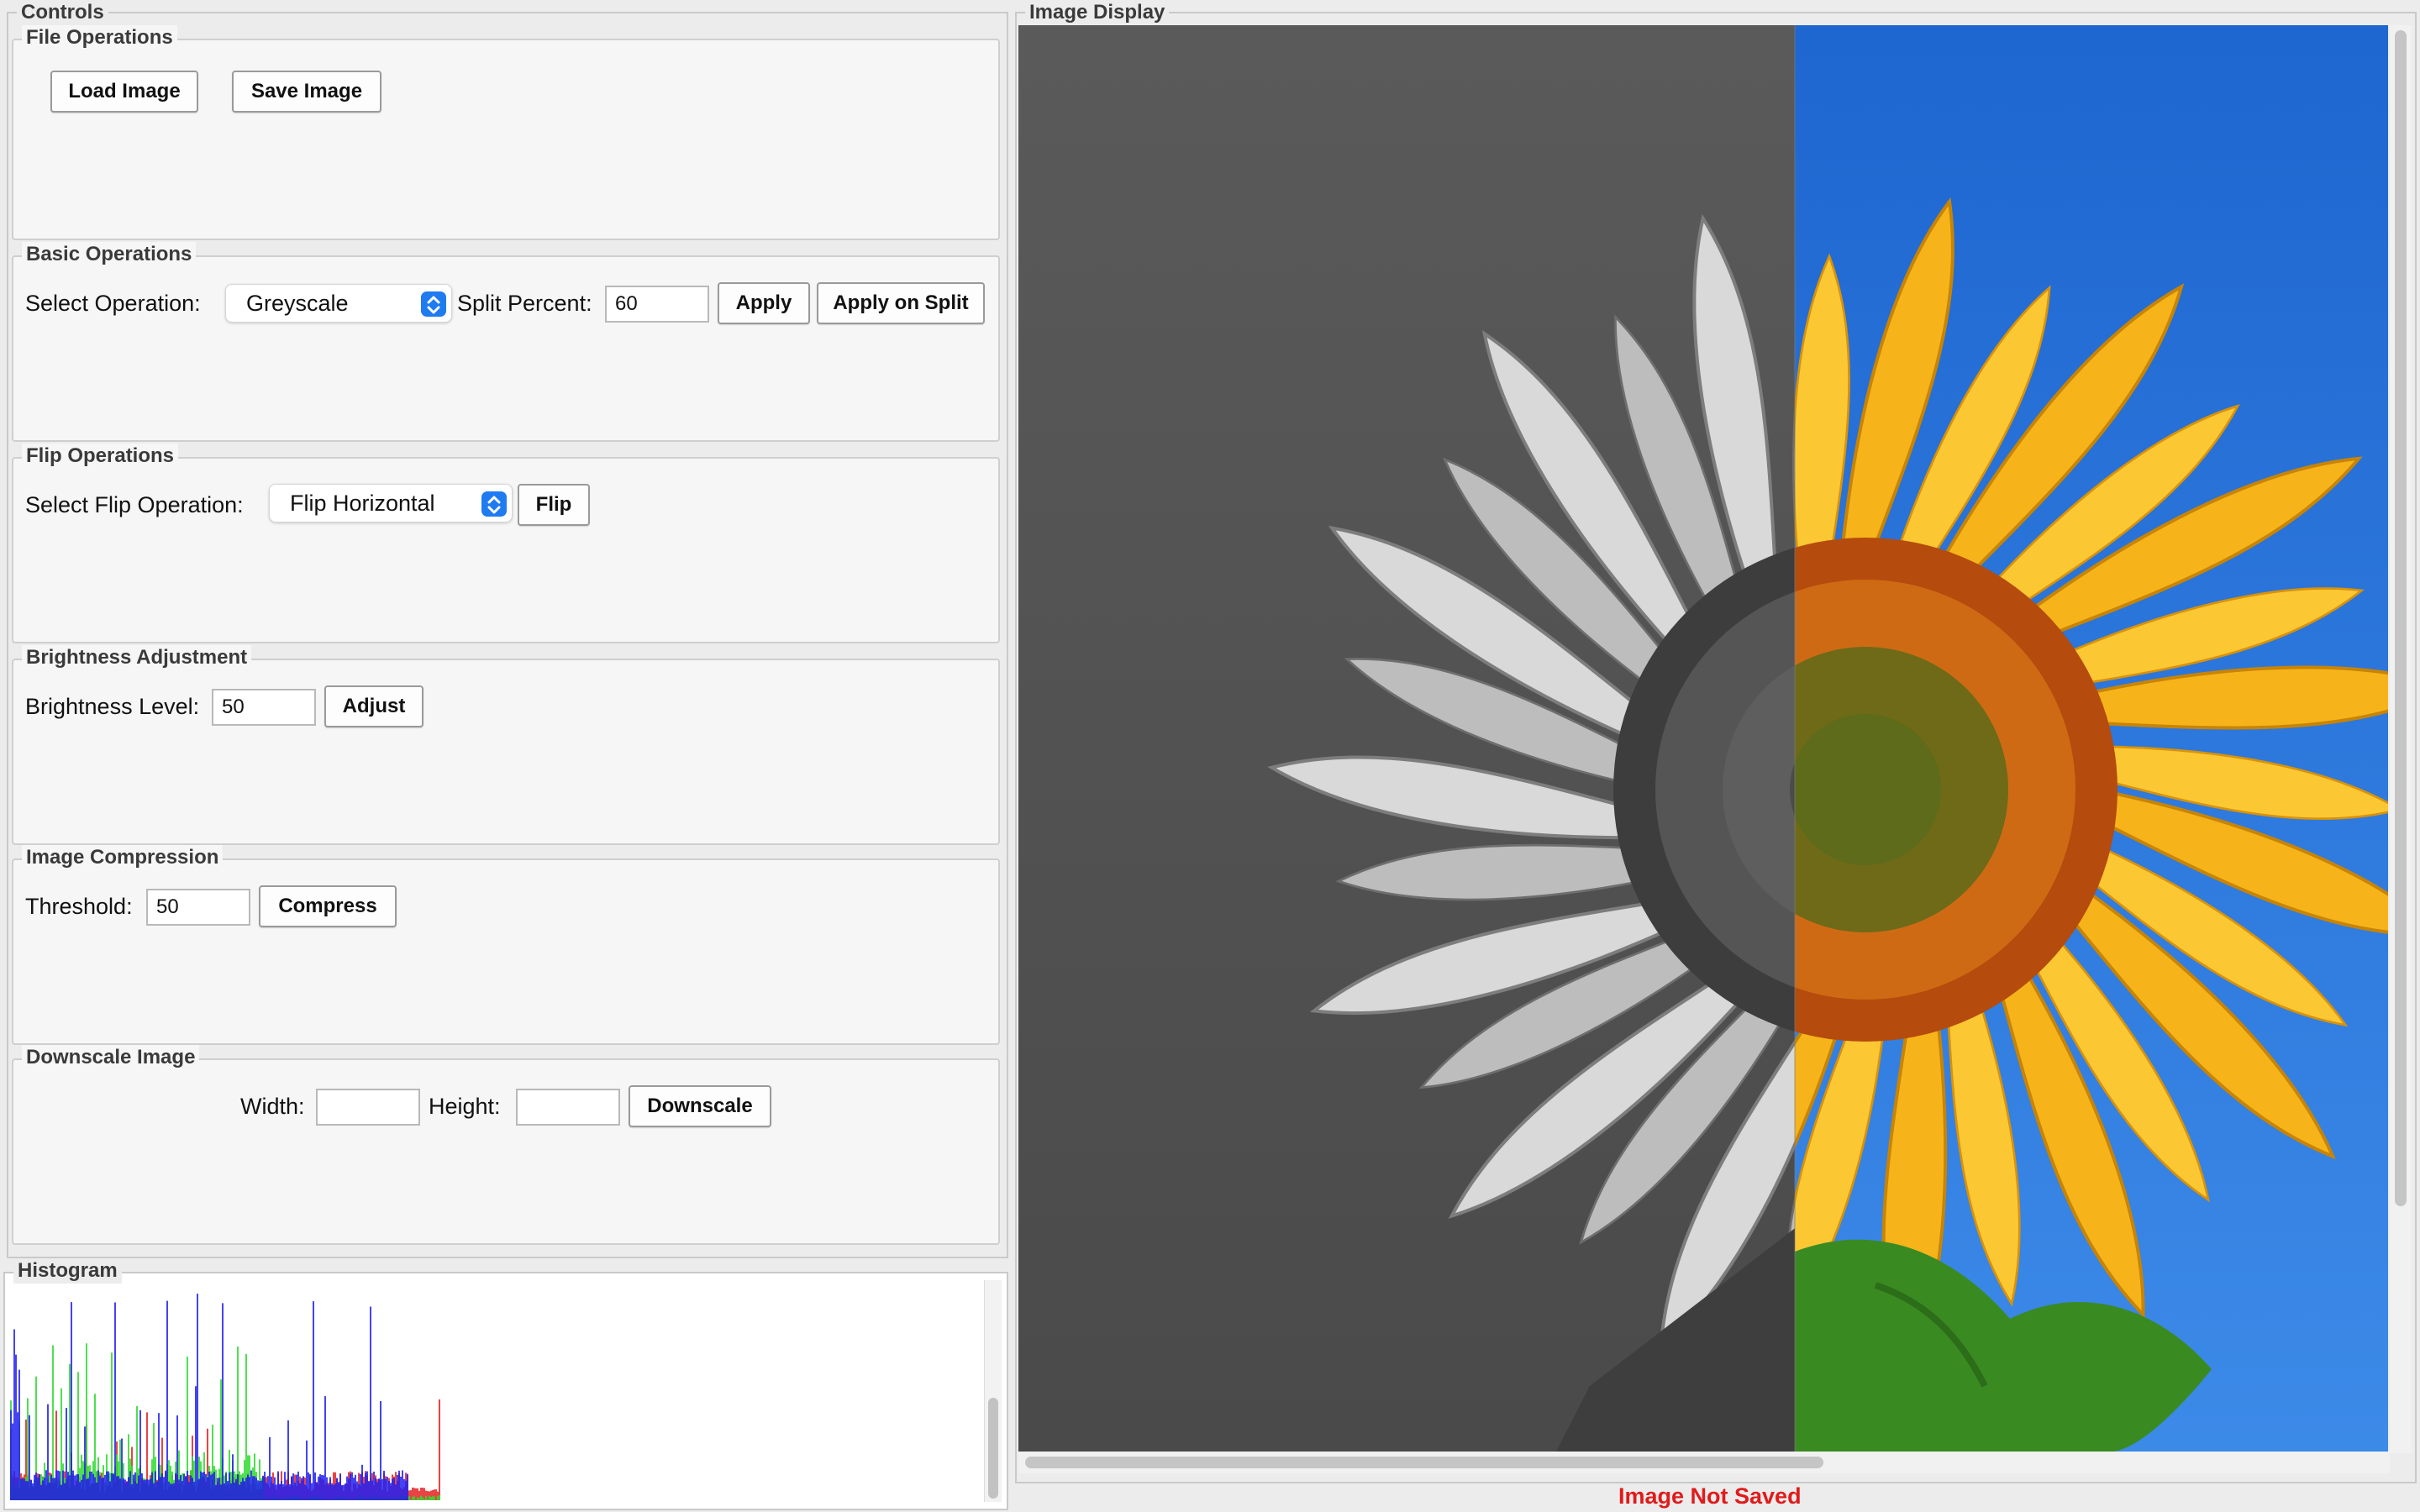 The width and height of the screenshot is (2420, 1512). I want to click on downscale-title: Downscale Image, so click(111, 1057).